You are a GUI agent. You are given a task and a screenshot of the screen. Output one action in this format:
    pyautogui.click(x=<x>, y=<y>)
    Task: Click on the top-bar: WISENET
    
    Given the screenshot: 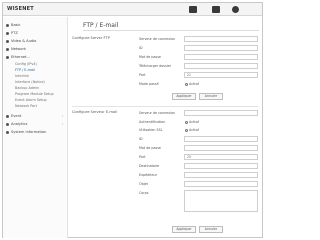 What is the action you would take?
    pyautogui.click(x=132, y=9)
    